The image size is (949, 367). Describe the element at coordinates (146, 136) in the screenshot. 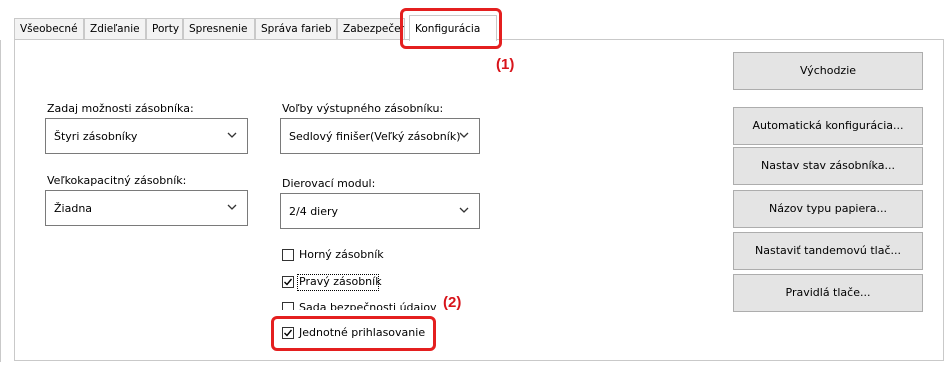

I see `tray-options-select: Štyri zásobníky` at that location.